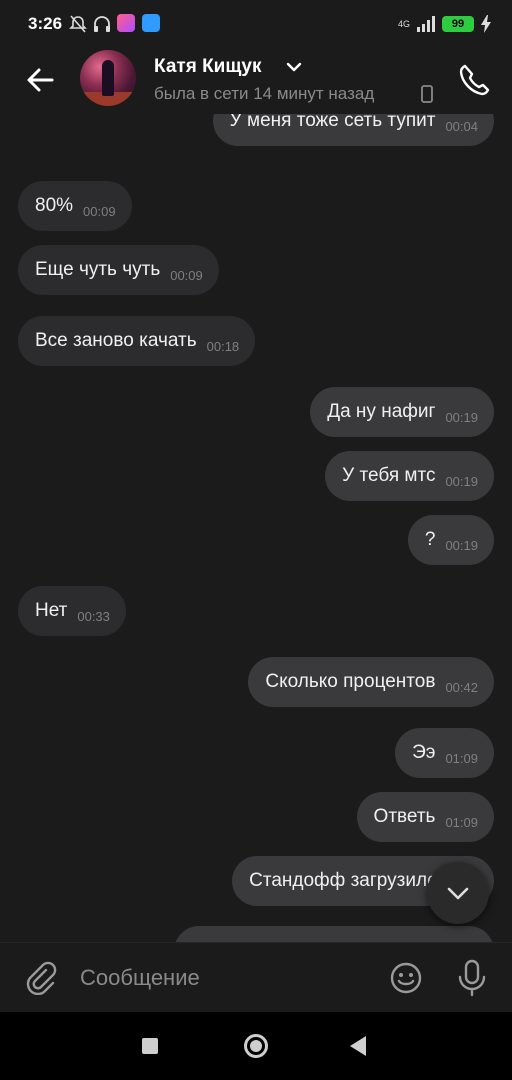 The image size is (512, 1080). Describe the element at coordinates (358, 1046) in the screenshot. I see `system-back-button` at that location.